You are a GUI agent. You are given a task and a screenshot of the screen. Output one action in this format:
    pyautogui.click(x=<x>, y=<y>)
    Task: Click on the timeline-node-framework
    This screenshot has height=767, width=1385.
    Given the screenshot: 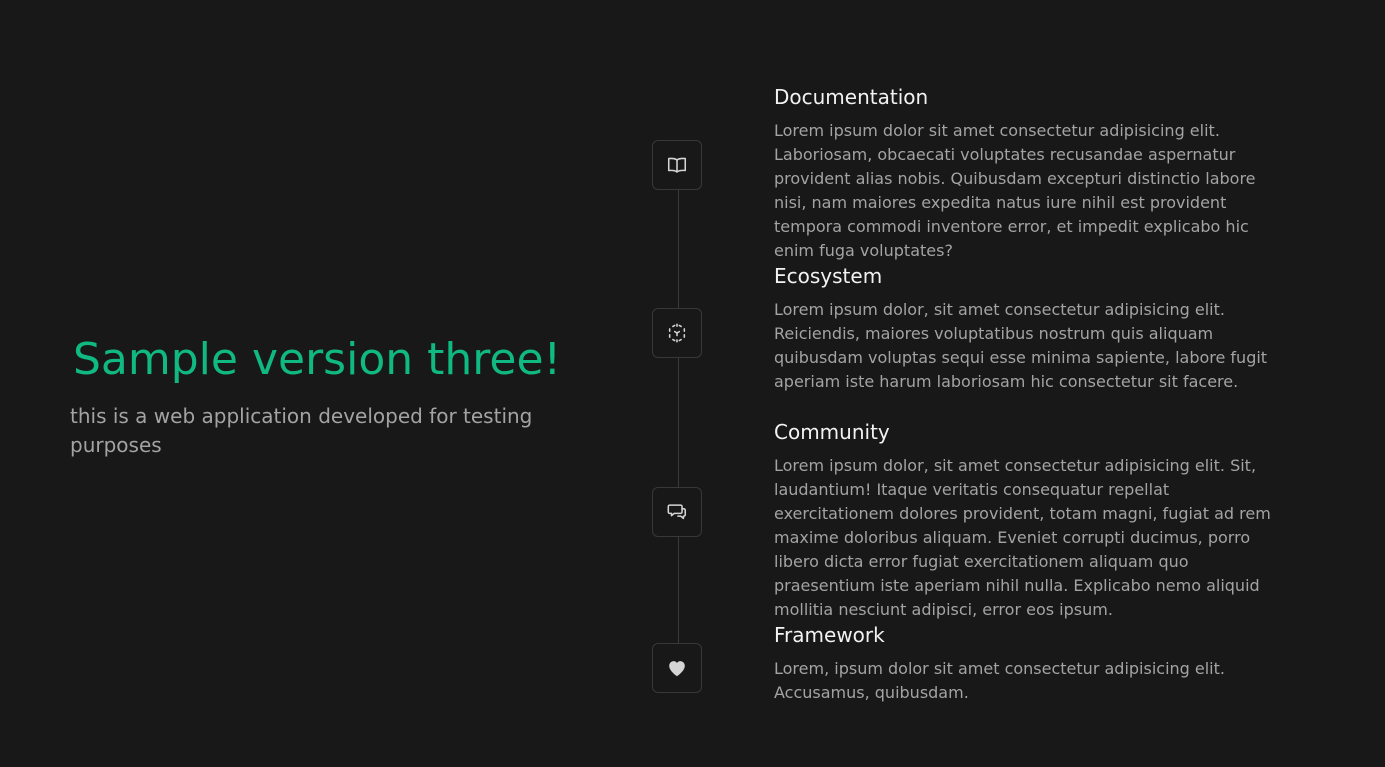 What is the action you would take?
    pyautogui.click(x=677, y=668)
    